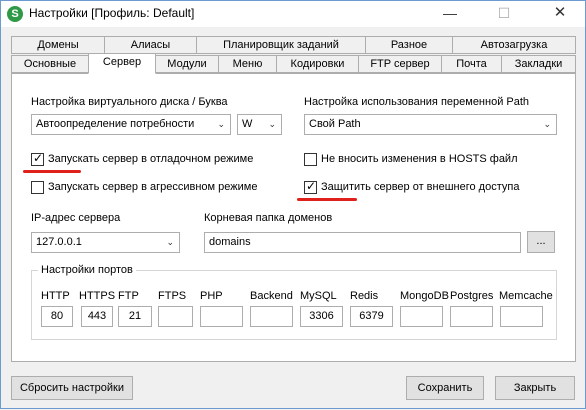  What do you see at coordinates (58, 45) in the screenshot?
I see `tab-domains: Домены` at bounding box center [58, 45].